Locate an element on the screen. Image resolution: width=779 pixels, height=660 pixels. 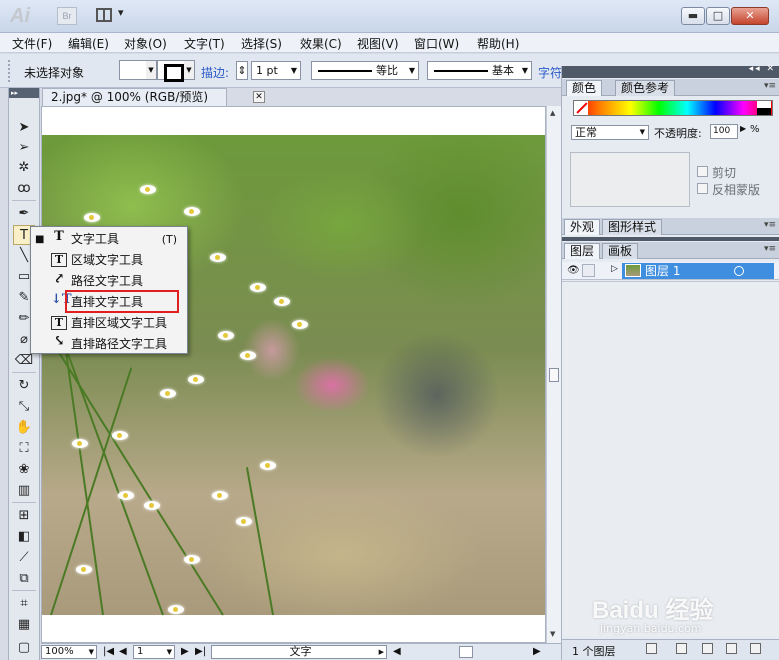
eyedropper-tool-icon: ⟋ is located at coordinates (24, 558).